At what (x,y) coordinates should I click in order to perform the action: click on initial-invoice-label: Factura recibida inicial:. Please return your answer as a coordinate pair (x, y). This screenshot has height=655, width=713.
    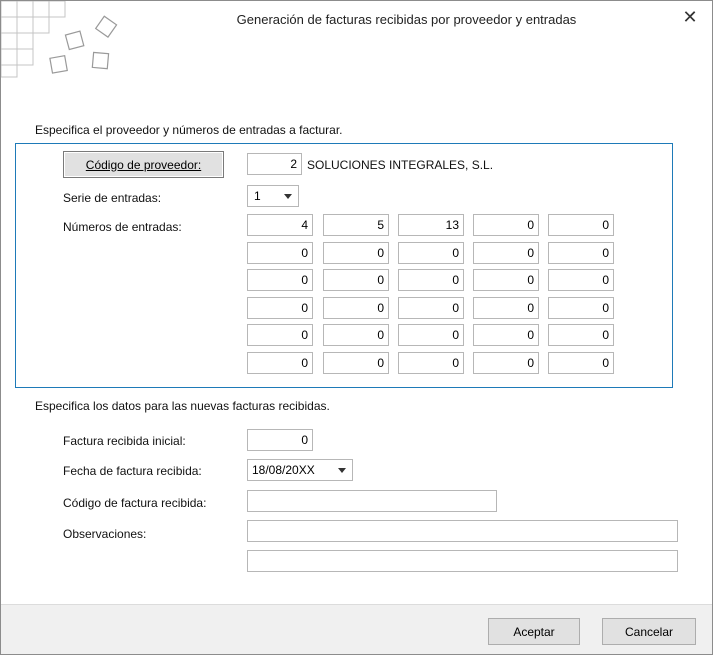
    Looking at the image, I should click on (124, 441).